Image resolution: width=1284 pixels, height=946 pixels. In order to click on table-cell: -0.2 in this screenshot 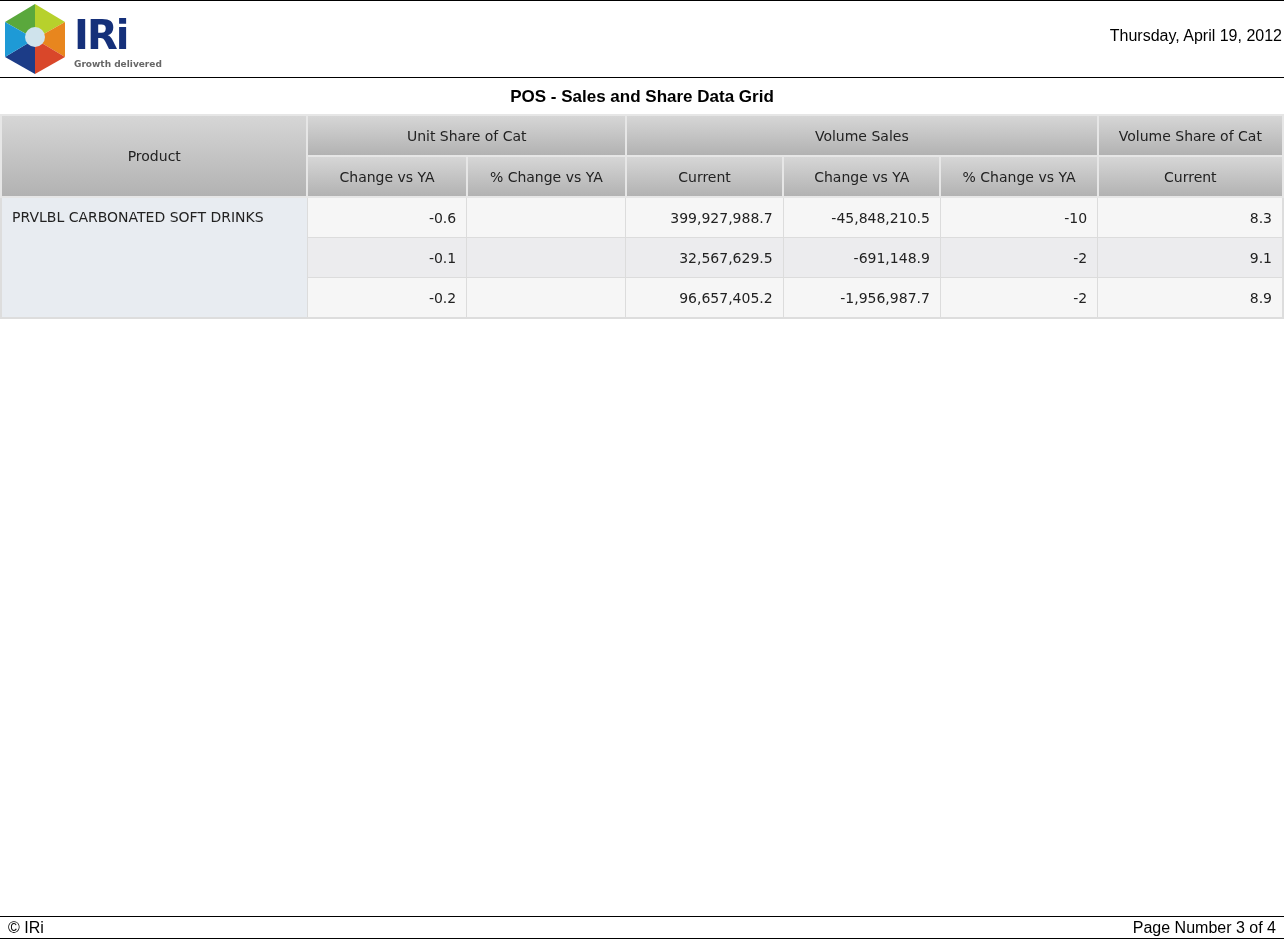, I will do `click(387, 297)`.